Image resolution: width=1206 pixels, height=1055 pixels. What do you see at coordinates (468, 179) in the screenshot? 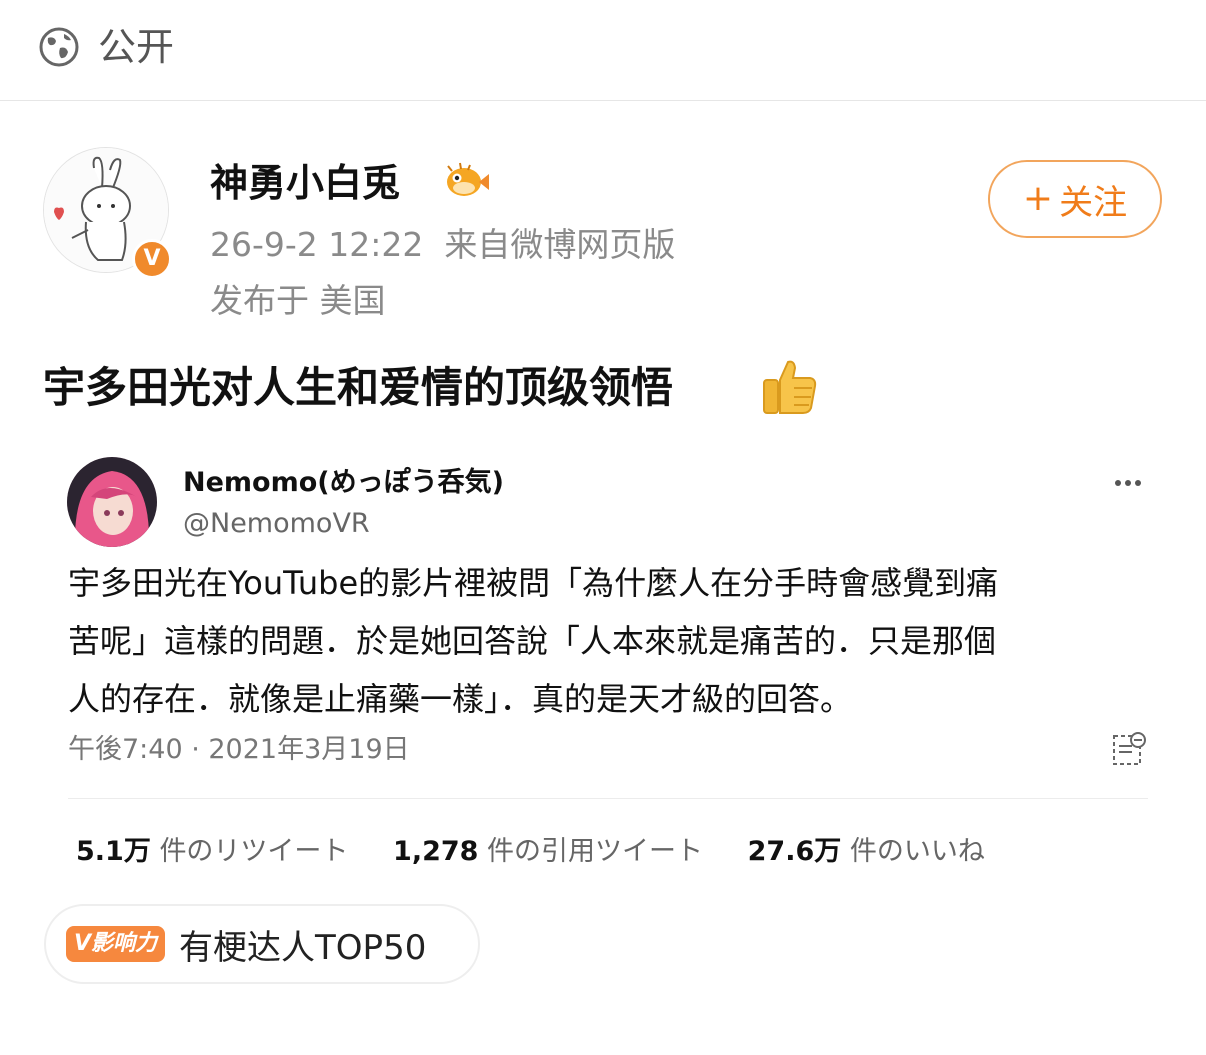
I see `pufferfish-emoji` at bounding box center [468, 179].